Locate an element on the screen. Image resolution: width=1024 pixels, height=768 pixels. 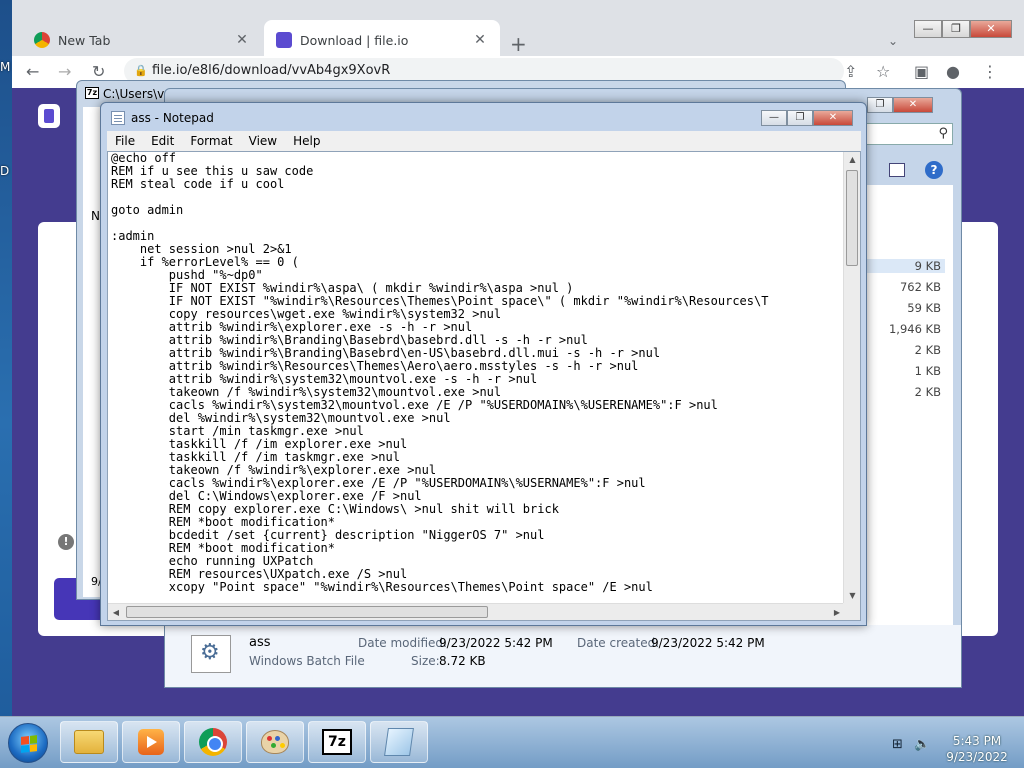
back-icon: ← is located at coordinates (32, 71).